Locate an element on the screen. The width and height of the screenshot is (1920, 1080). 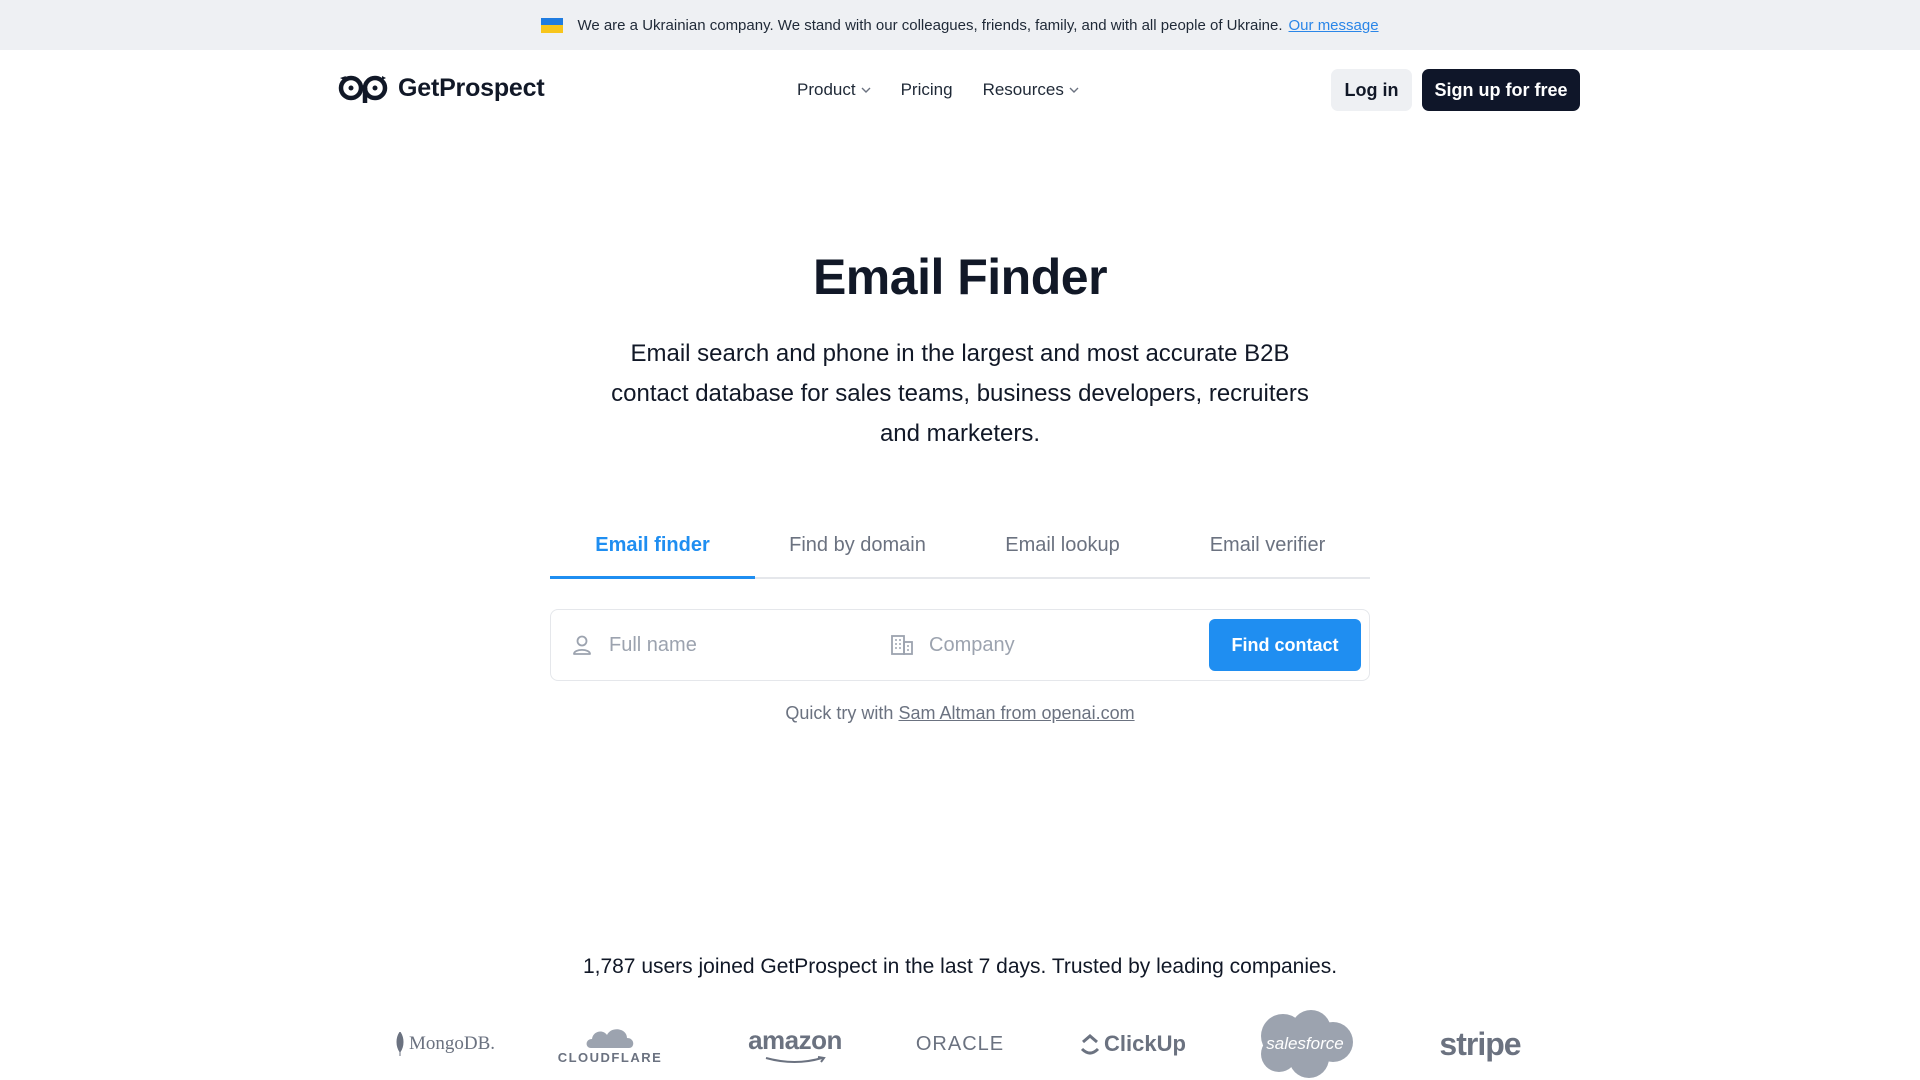
signup-button: Sign up for free is located at coordinates (1501, 90).